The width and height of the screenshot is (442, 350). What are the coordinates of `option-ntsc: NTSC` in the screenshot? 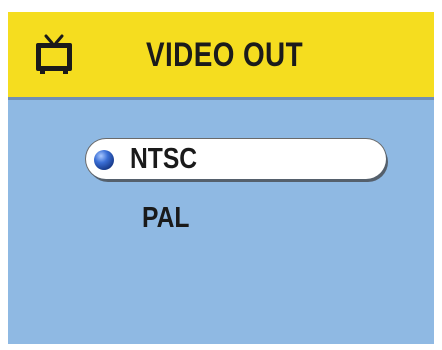 It's located at (236, 159).